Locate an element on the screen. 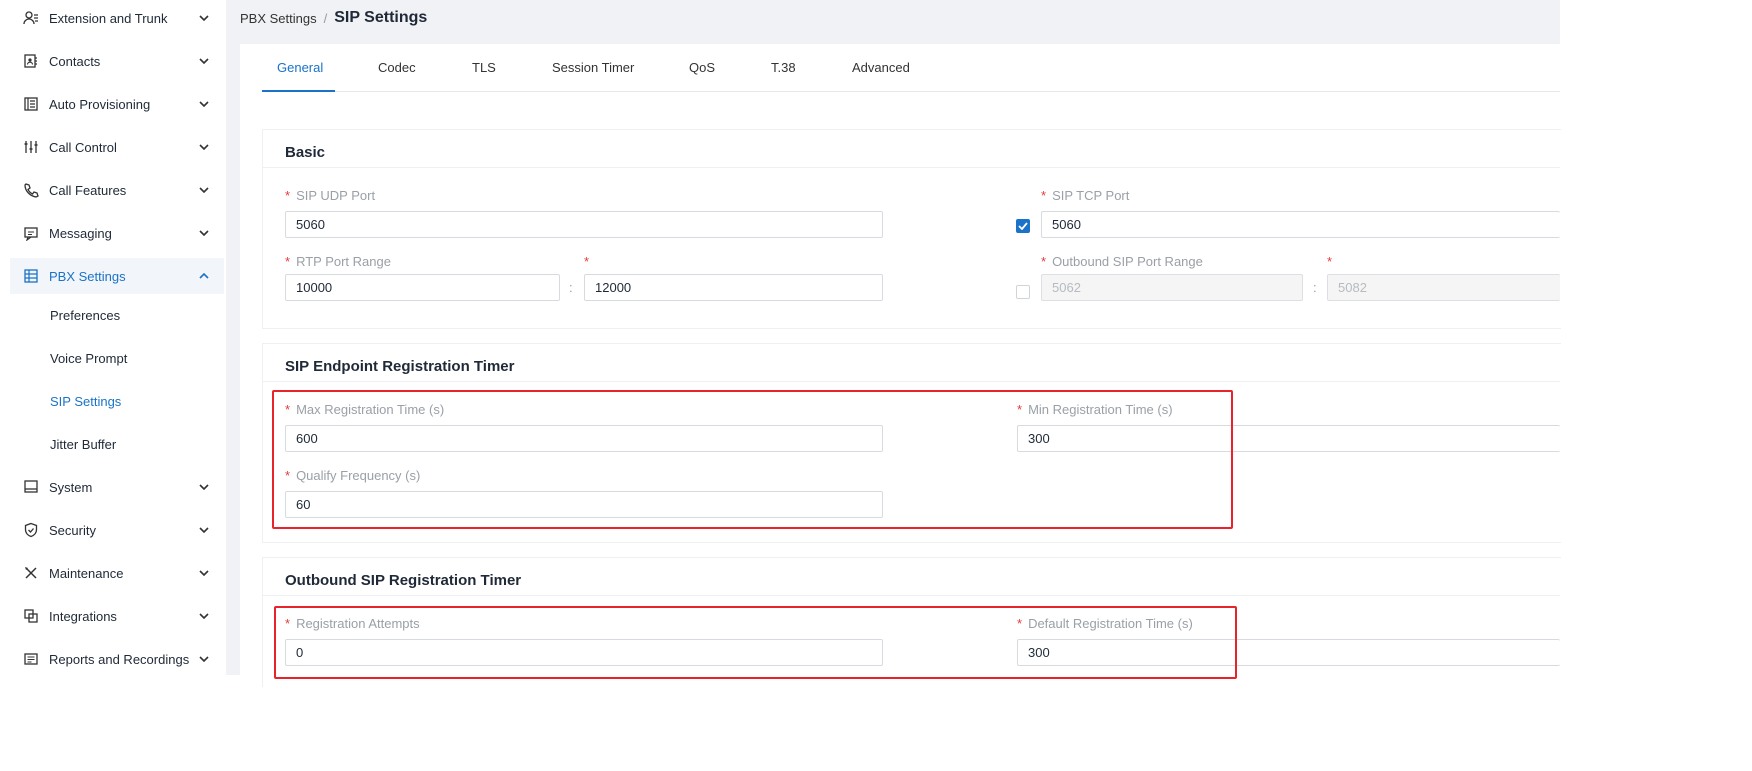 This screenshot has height=771, width=1752. tab-advanced: Advanced is located at coordinates (881, 67).